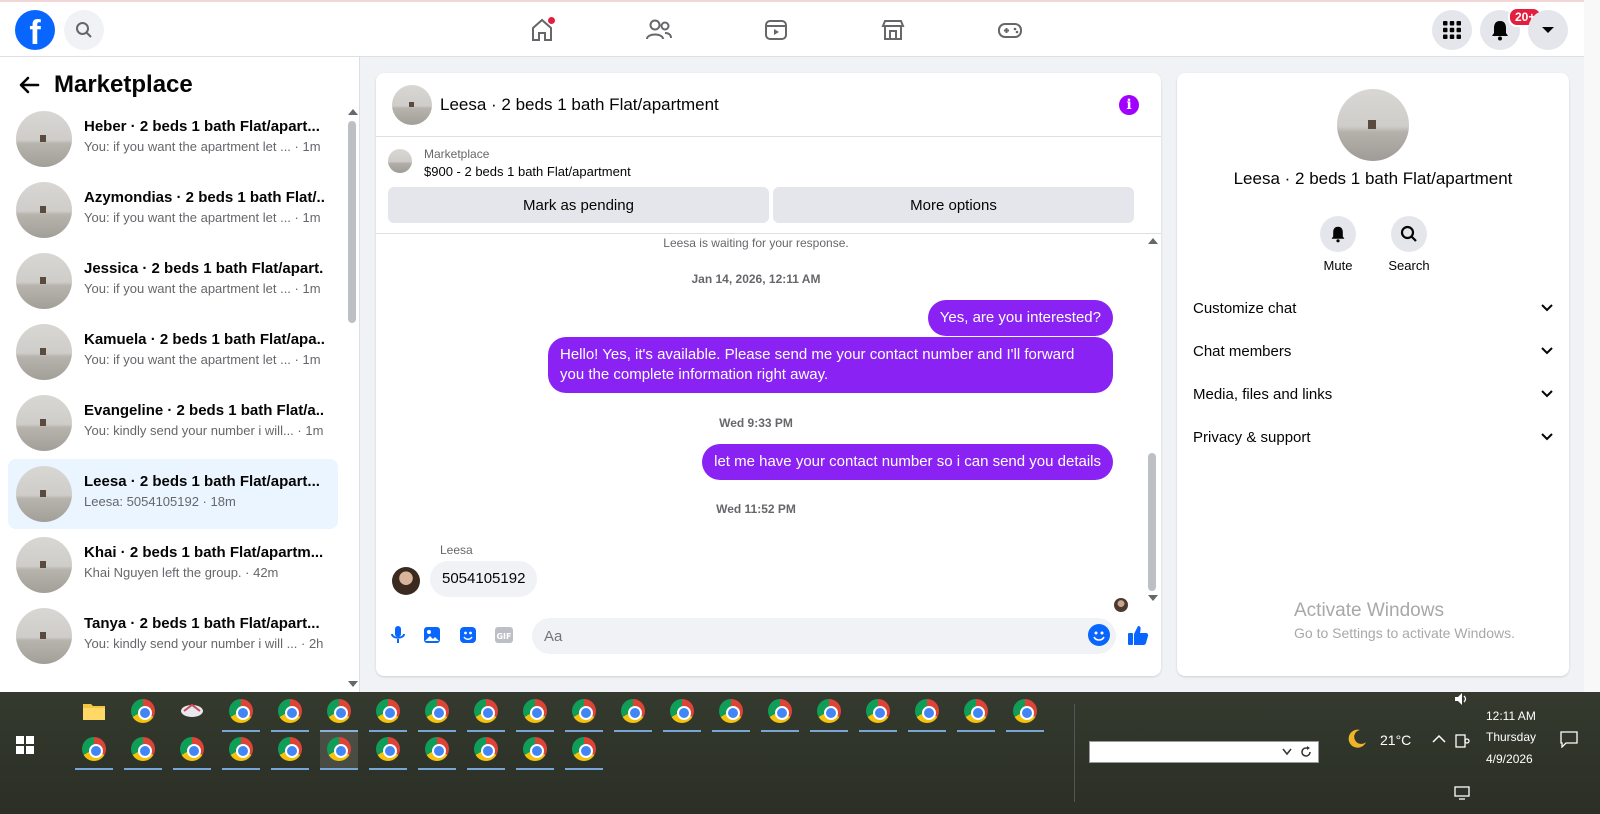  What do you see at coordinates (1592, 346) in the screenshot?
I see `page-scrollbar` at bounding box center [1592, 346].